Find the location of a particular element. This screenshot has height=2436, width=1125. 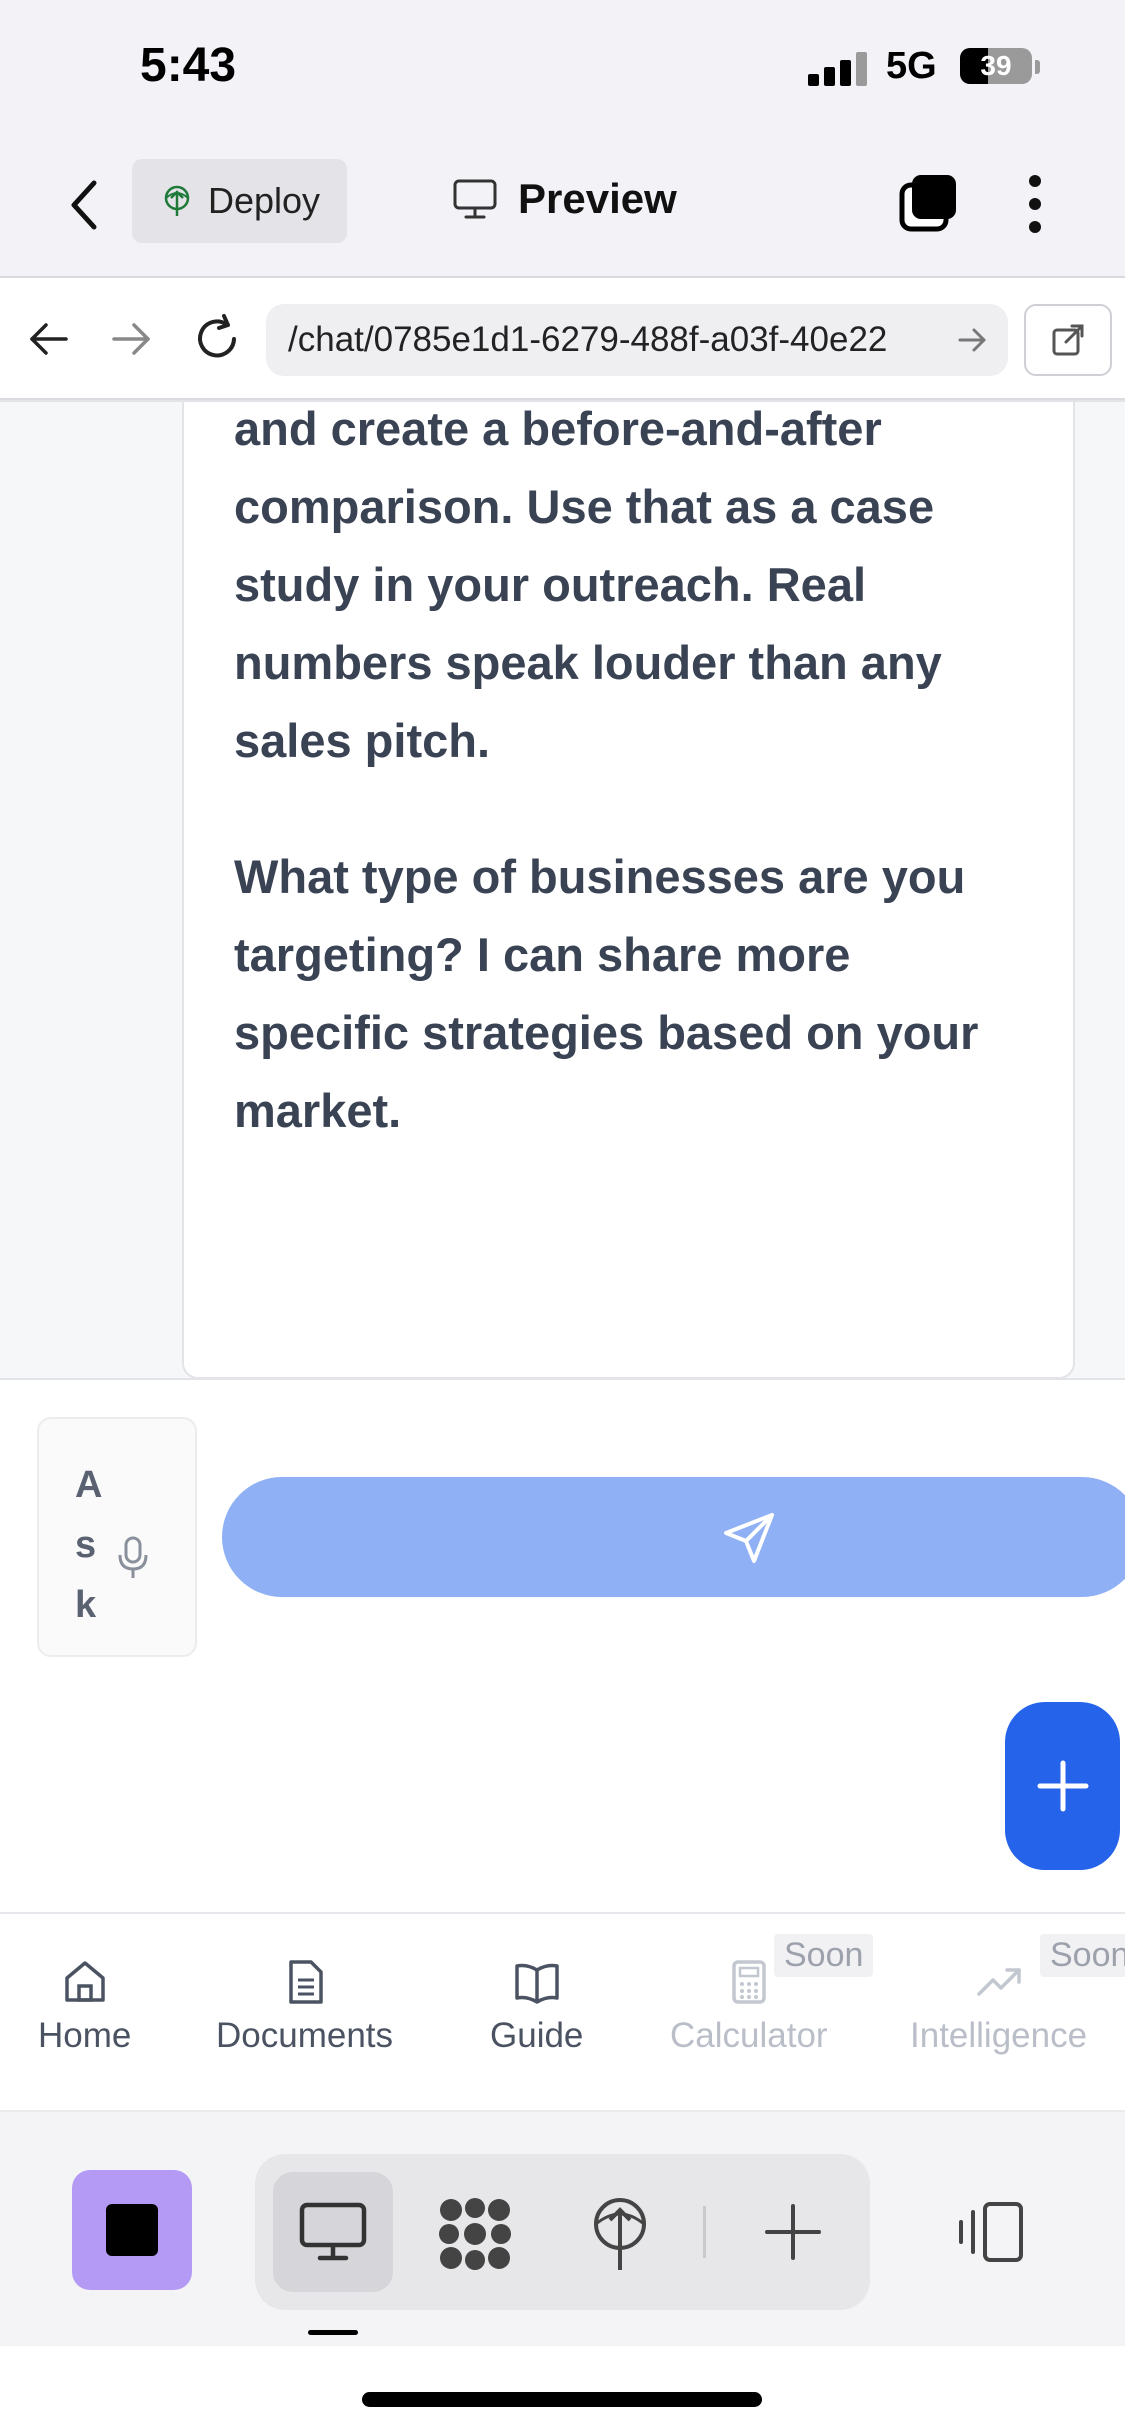

stop-icon is located at coordinates (132, 2230).